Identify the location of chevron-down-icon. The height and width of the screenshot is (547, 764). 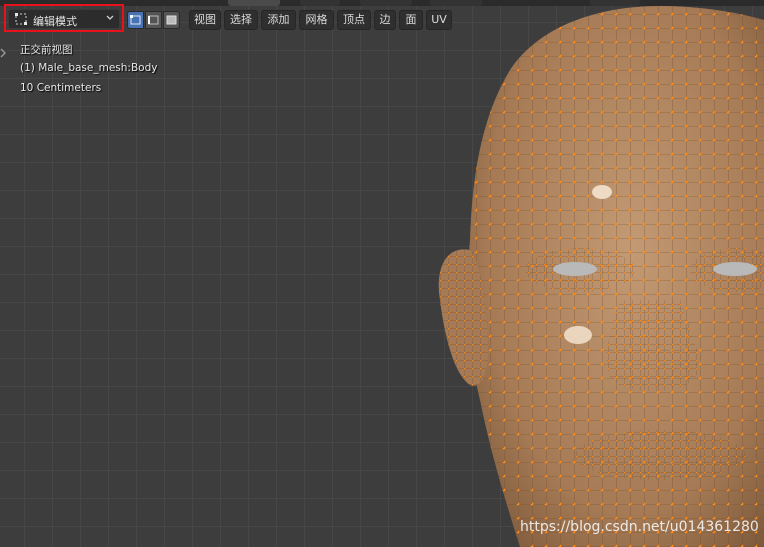
(110, 17).